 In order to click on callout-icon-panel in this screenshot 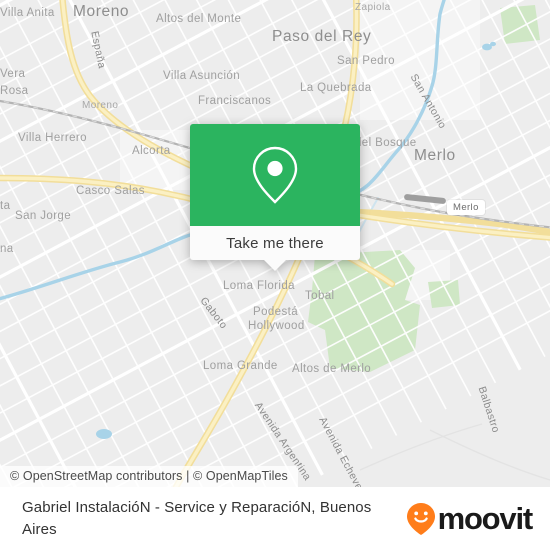, I will do `click(275, 175)`.